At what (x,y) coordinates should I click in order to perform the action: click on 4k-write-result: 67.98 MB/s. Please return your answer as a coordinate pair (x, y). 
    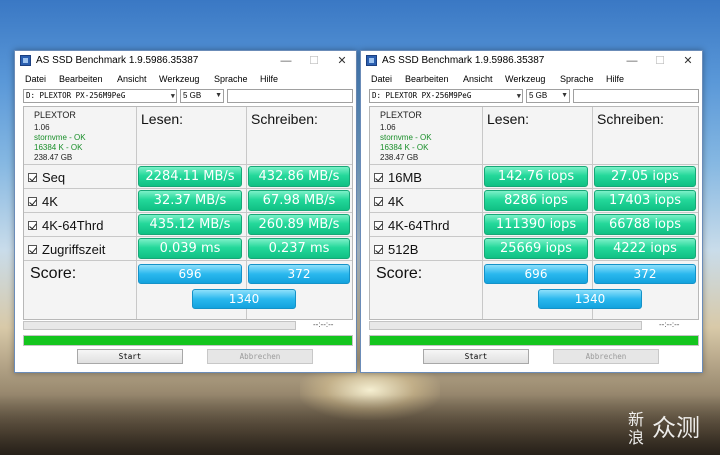
    Looking at the image, I should click on (299, 200).